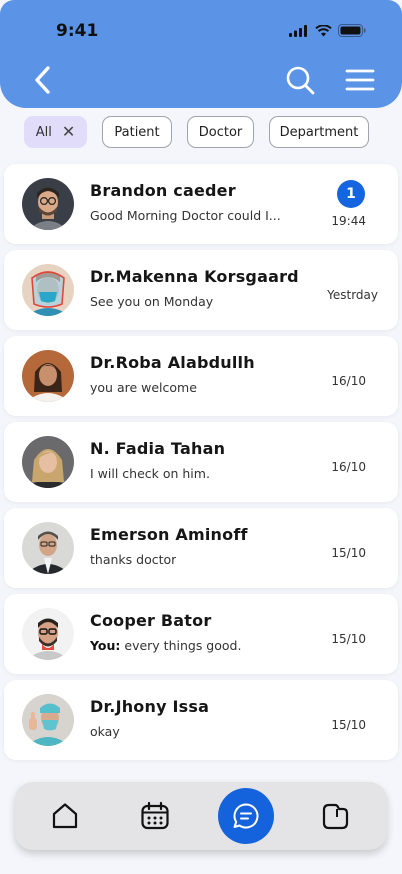 This screenshot has height=874, width=402. What do you see at coordinates (152, 301) in the screenshot?
I see `message-preview: See you on Monday` at bounding box center [152, 301].